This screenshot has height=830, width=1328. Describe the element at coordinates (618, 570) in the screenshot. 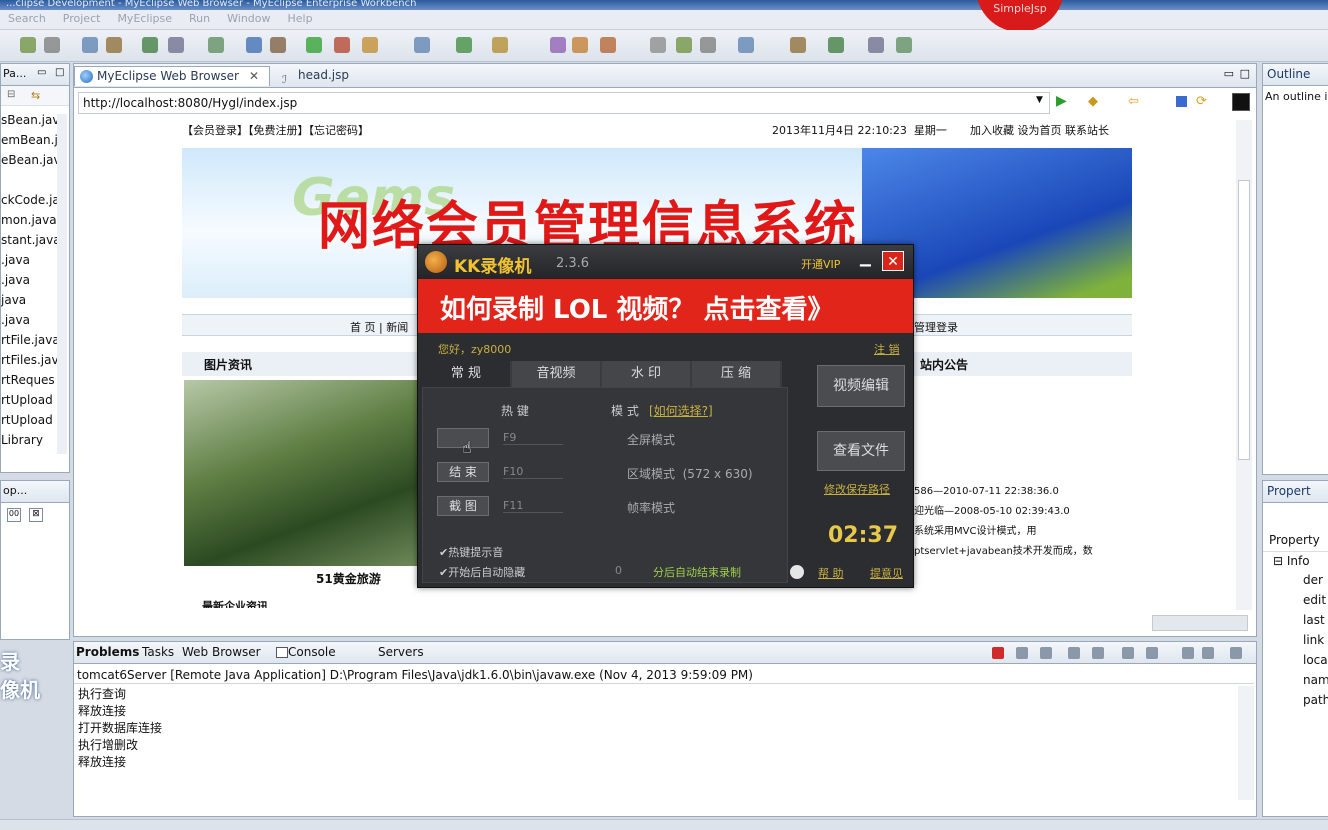

I see `kk-autostop-minutes: 0` at that location.